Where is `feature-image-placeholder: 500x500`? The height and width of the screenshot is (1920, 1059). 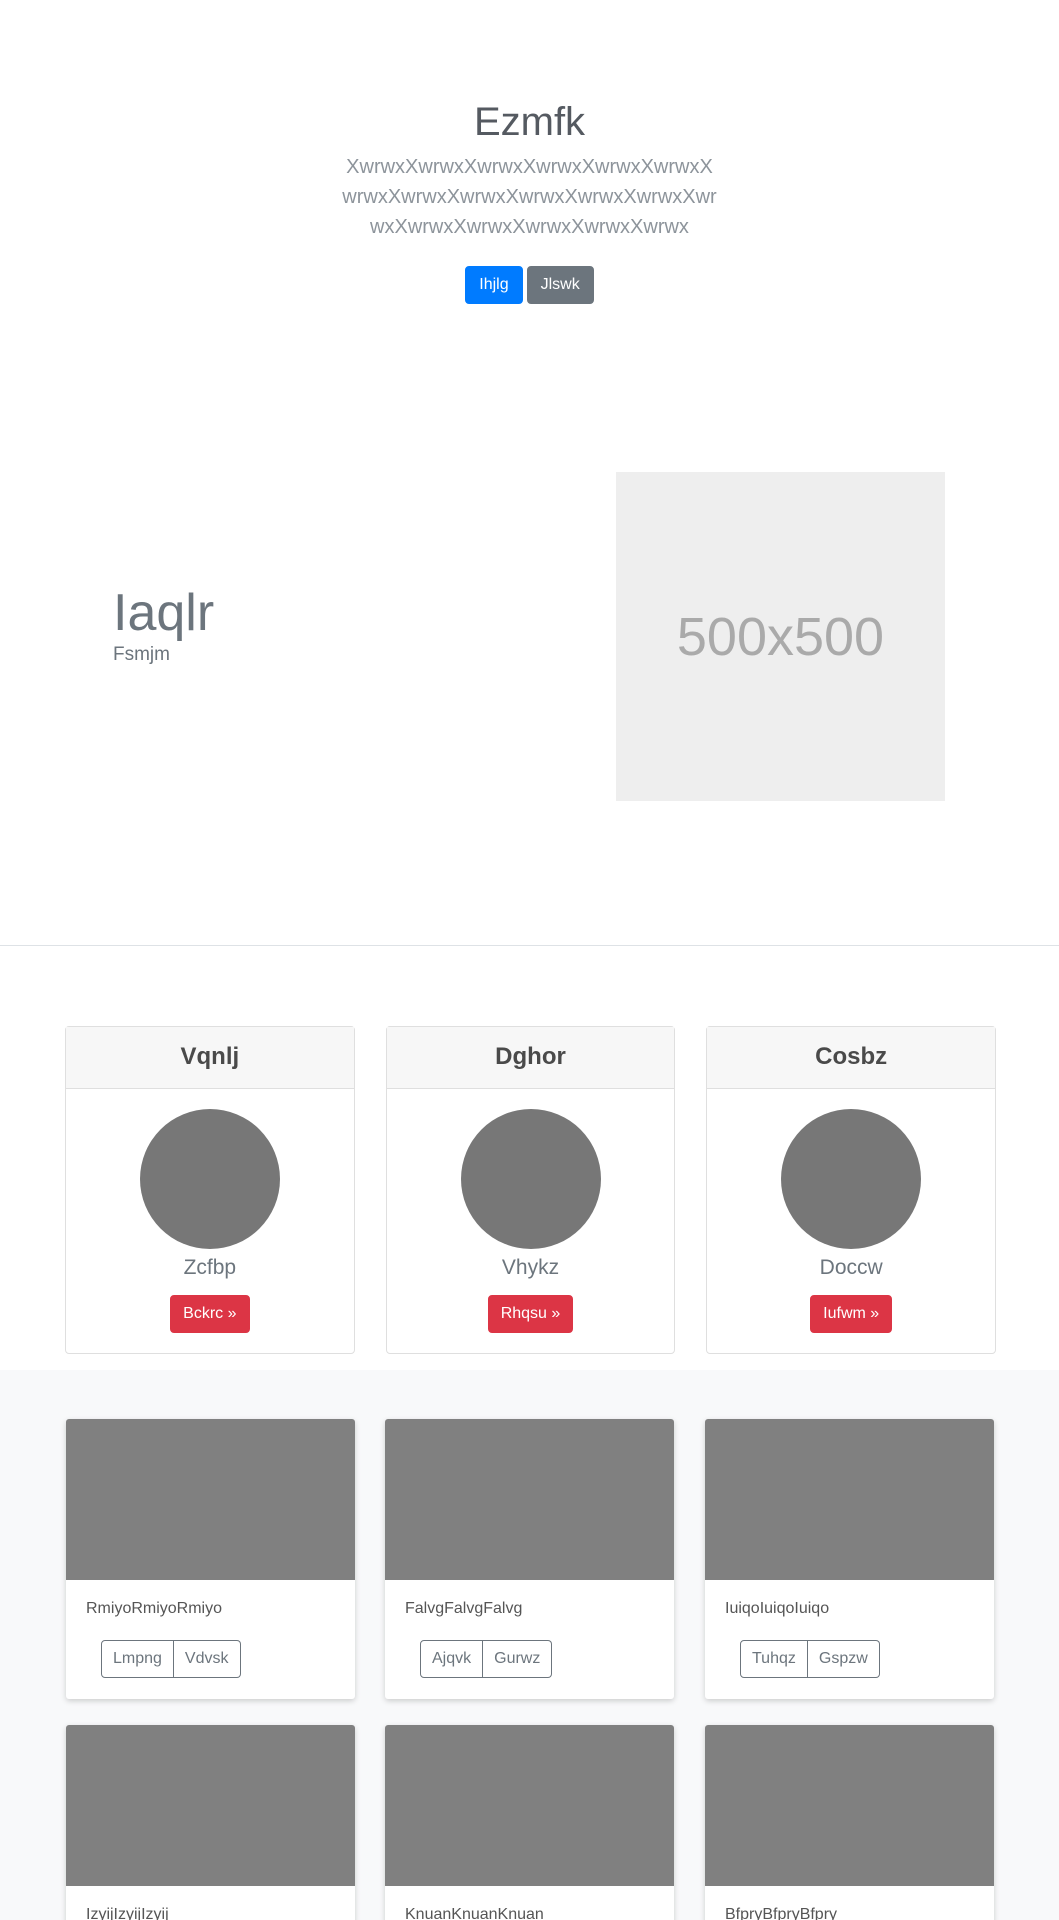
feature-image-placeholder: 500x500 is located at coordinates (780, 636).